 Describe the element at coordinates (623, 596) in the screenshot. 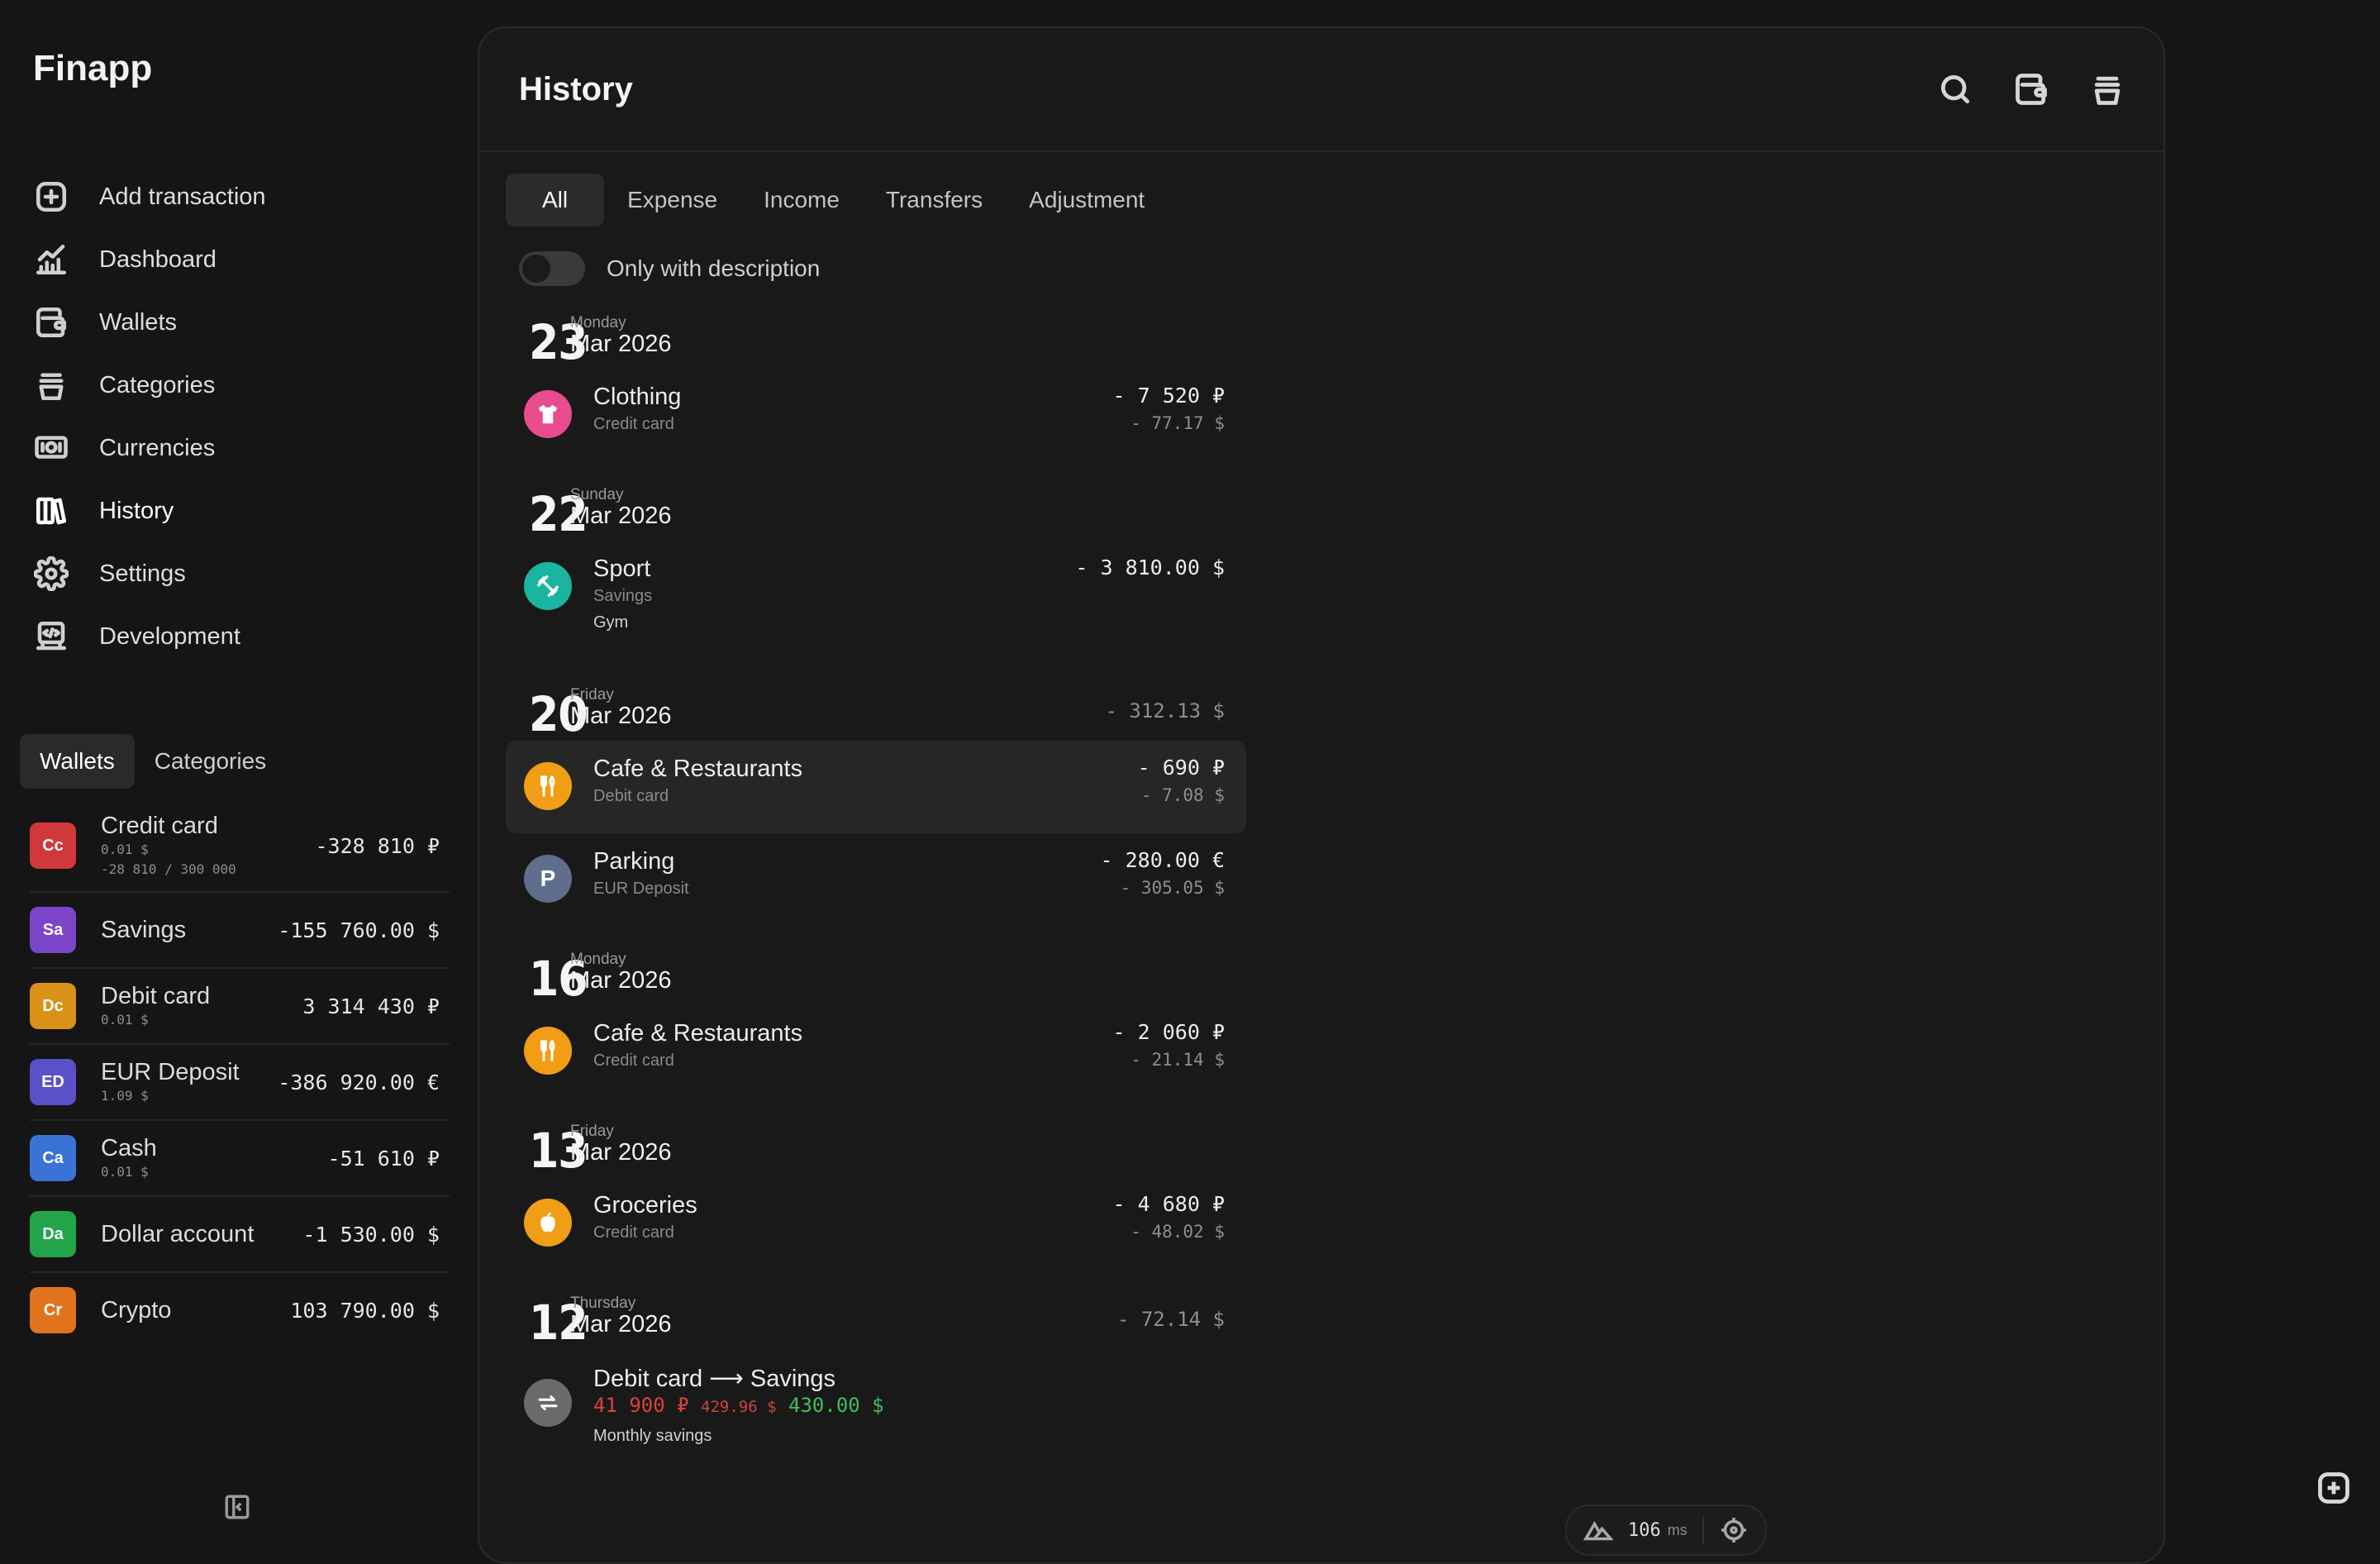

I see `transaction-wallet: Savings` at that location.